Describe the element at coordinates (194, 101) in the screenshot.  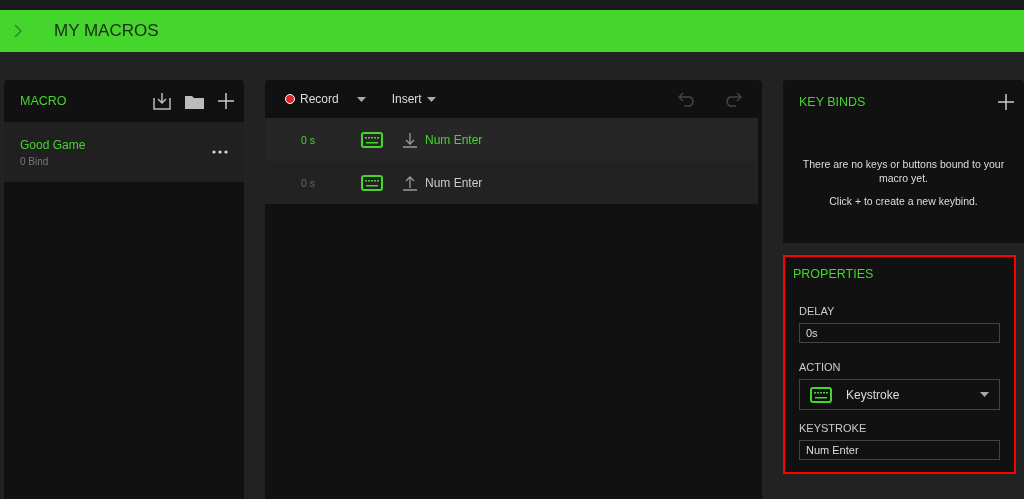
I see `folder-icon` at that location.